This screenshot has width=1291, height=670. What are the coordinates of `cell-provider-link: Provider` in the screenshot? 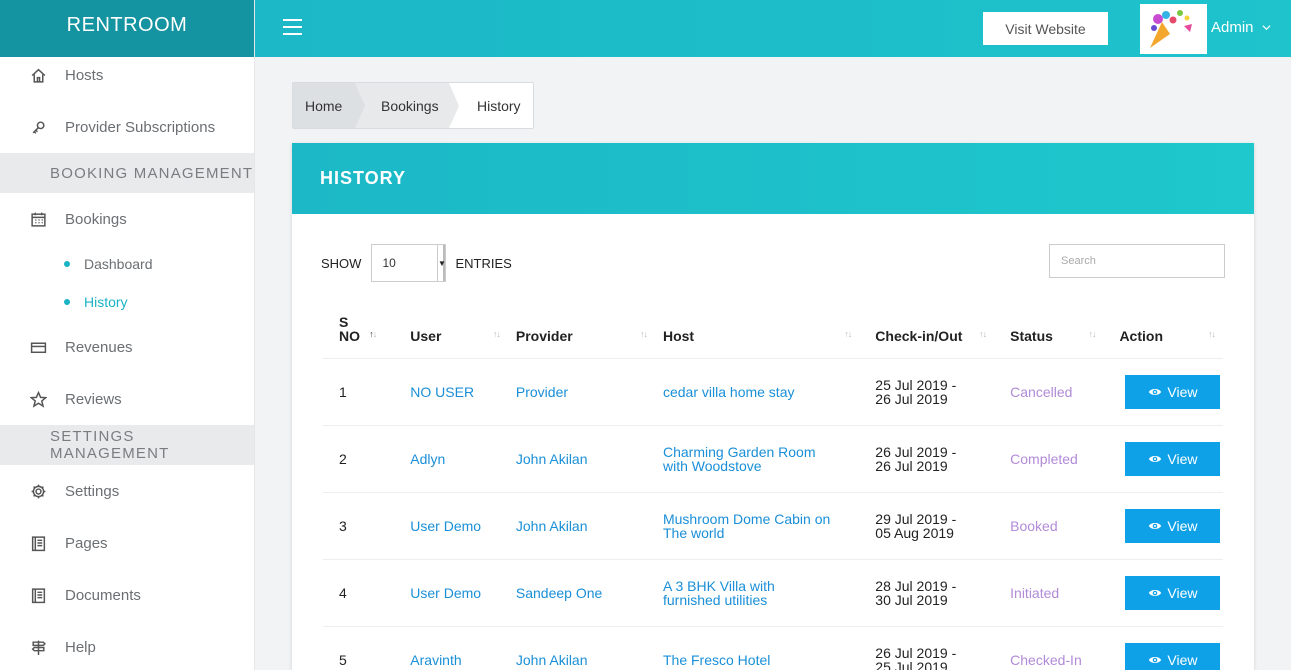 It's located at (581, 392).